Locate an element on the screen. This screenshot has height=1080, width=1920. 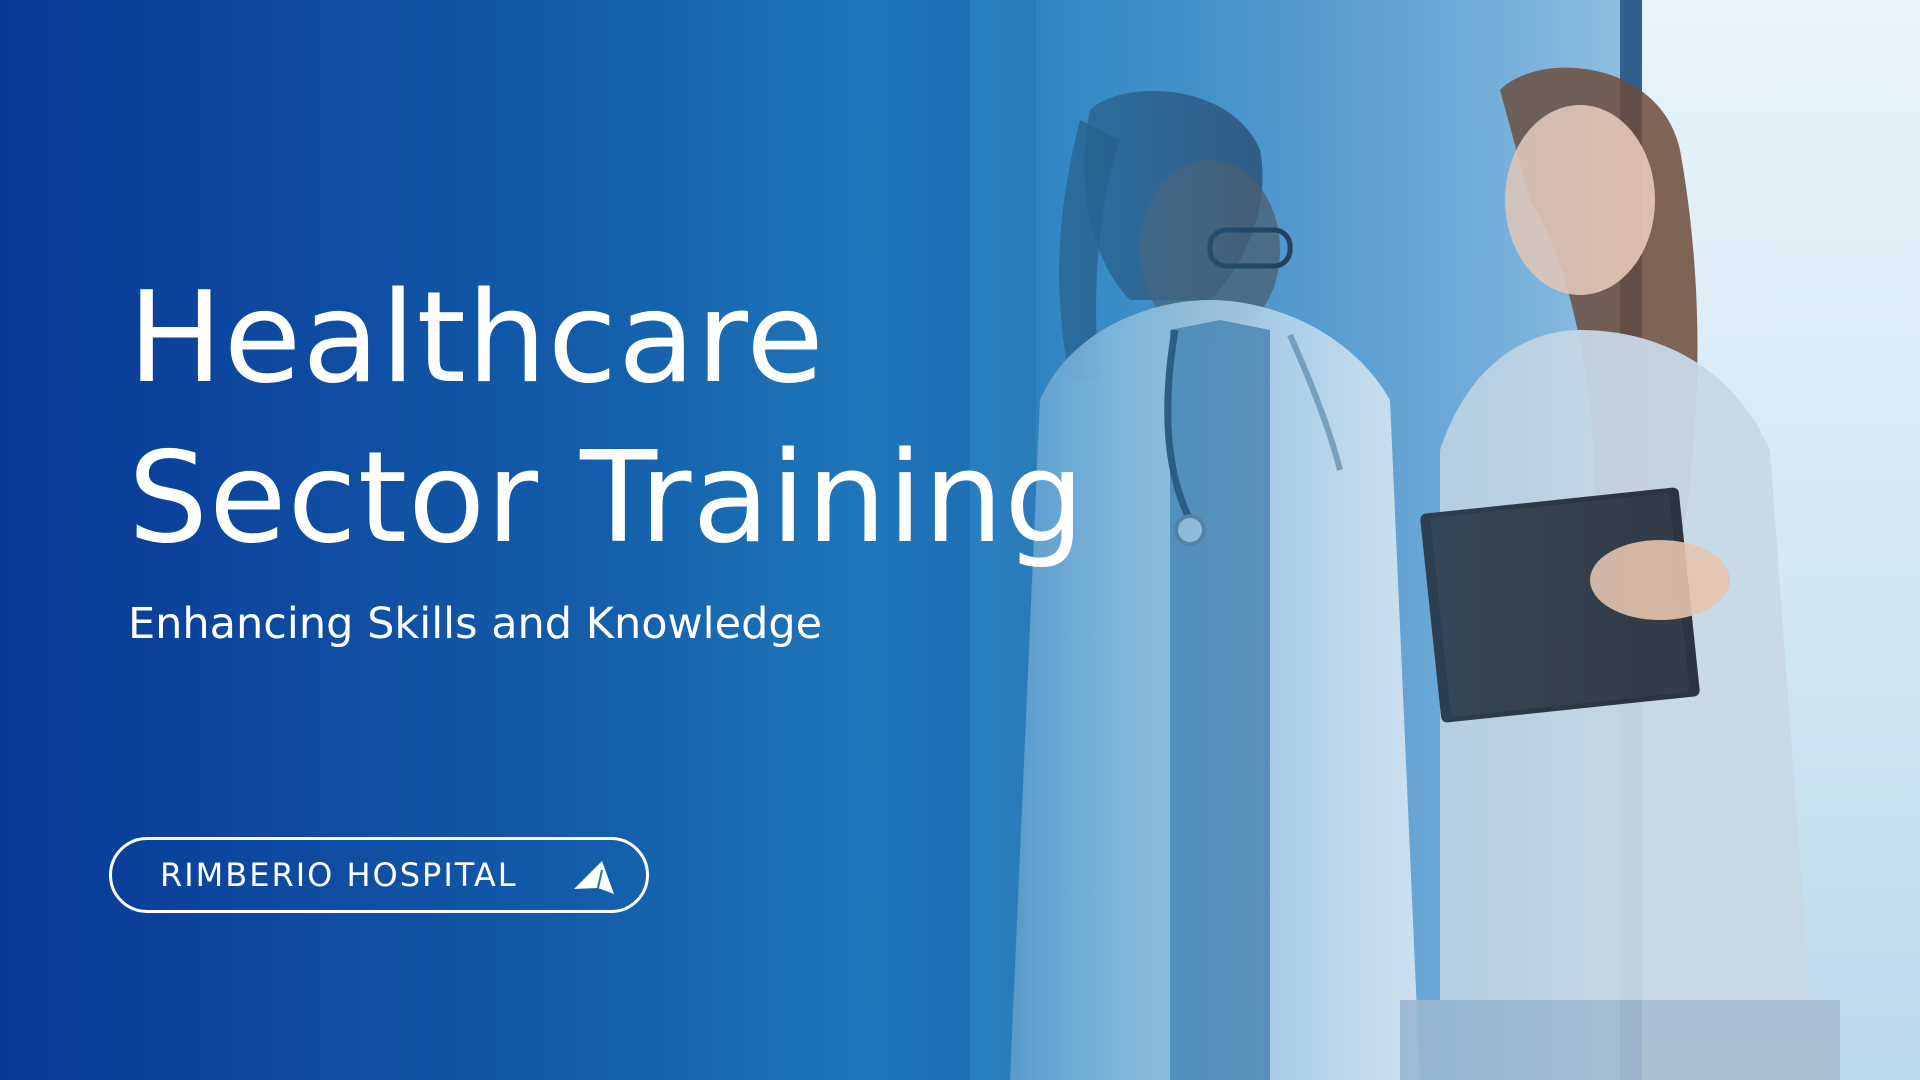
title-line-2: Sector Training is located at coordinates (607, 497).